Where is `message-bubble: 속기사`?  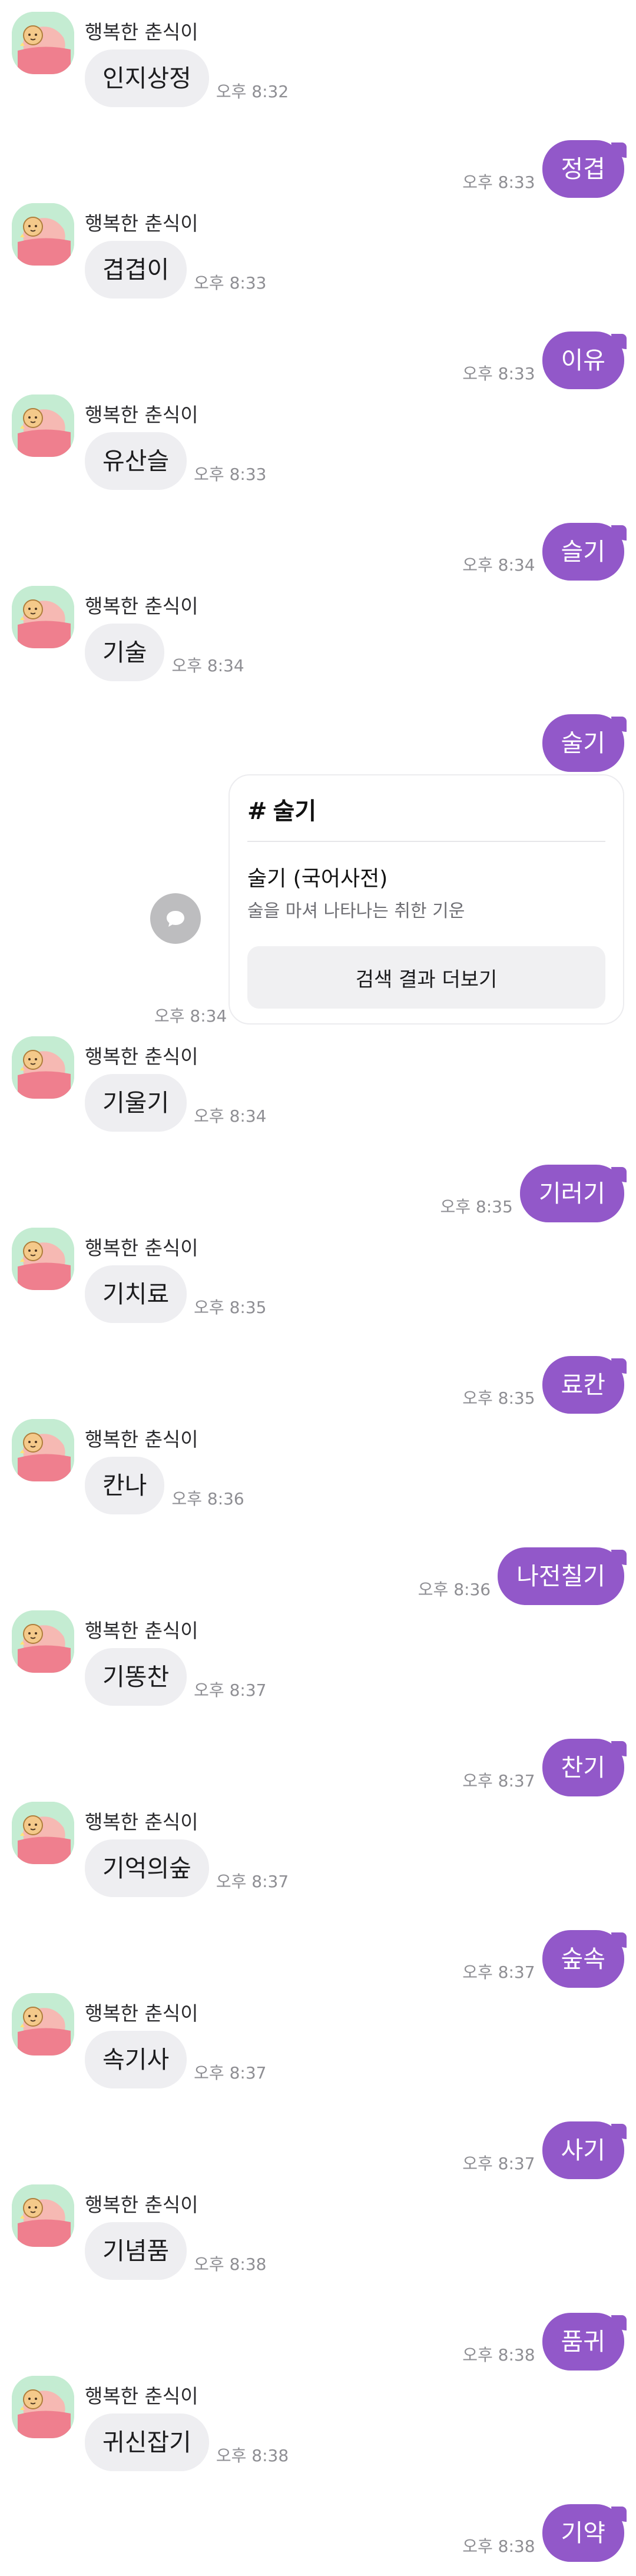
message-bubble: 속기사 is located at coordinates (136, 2059).